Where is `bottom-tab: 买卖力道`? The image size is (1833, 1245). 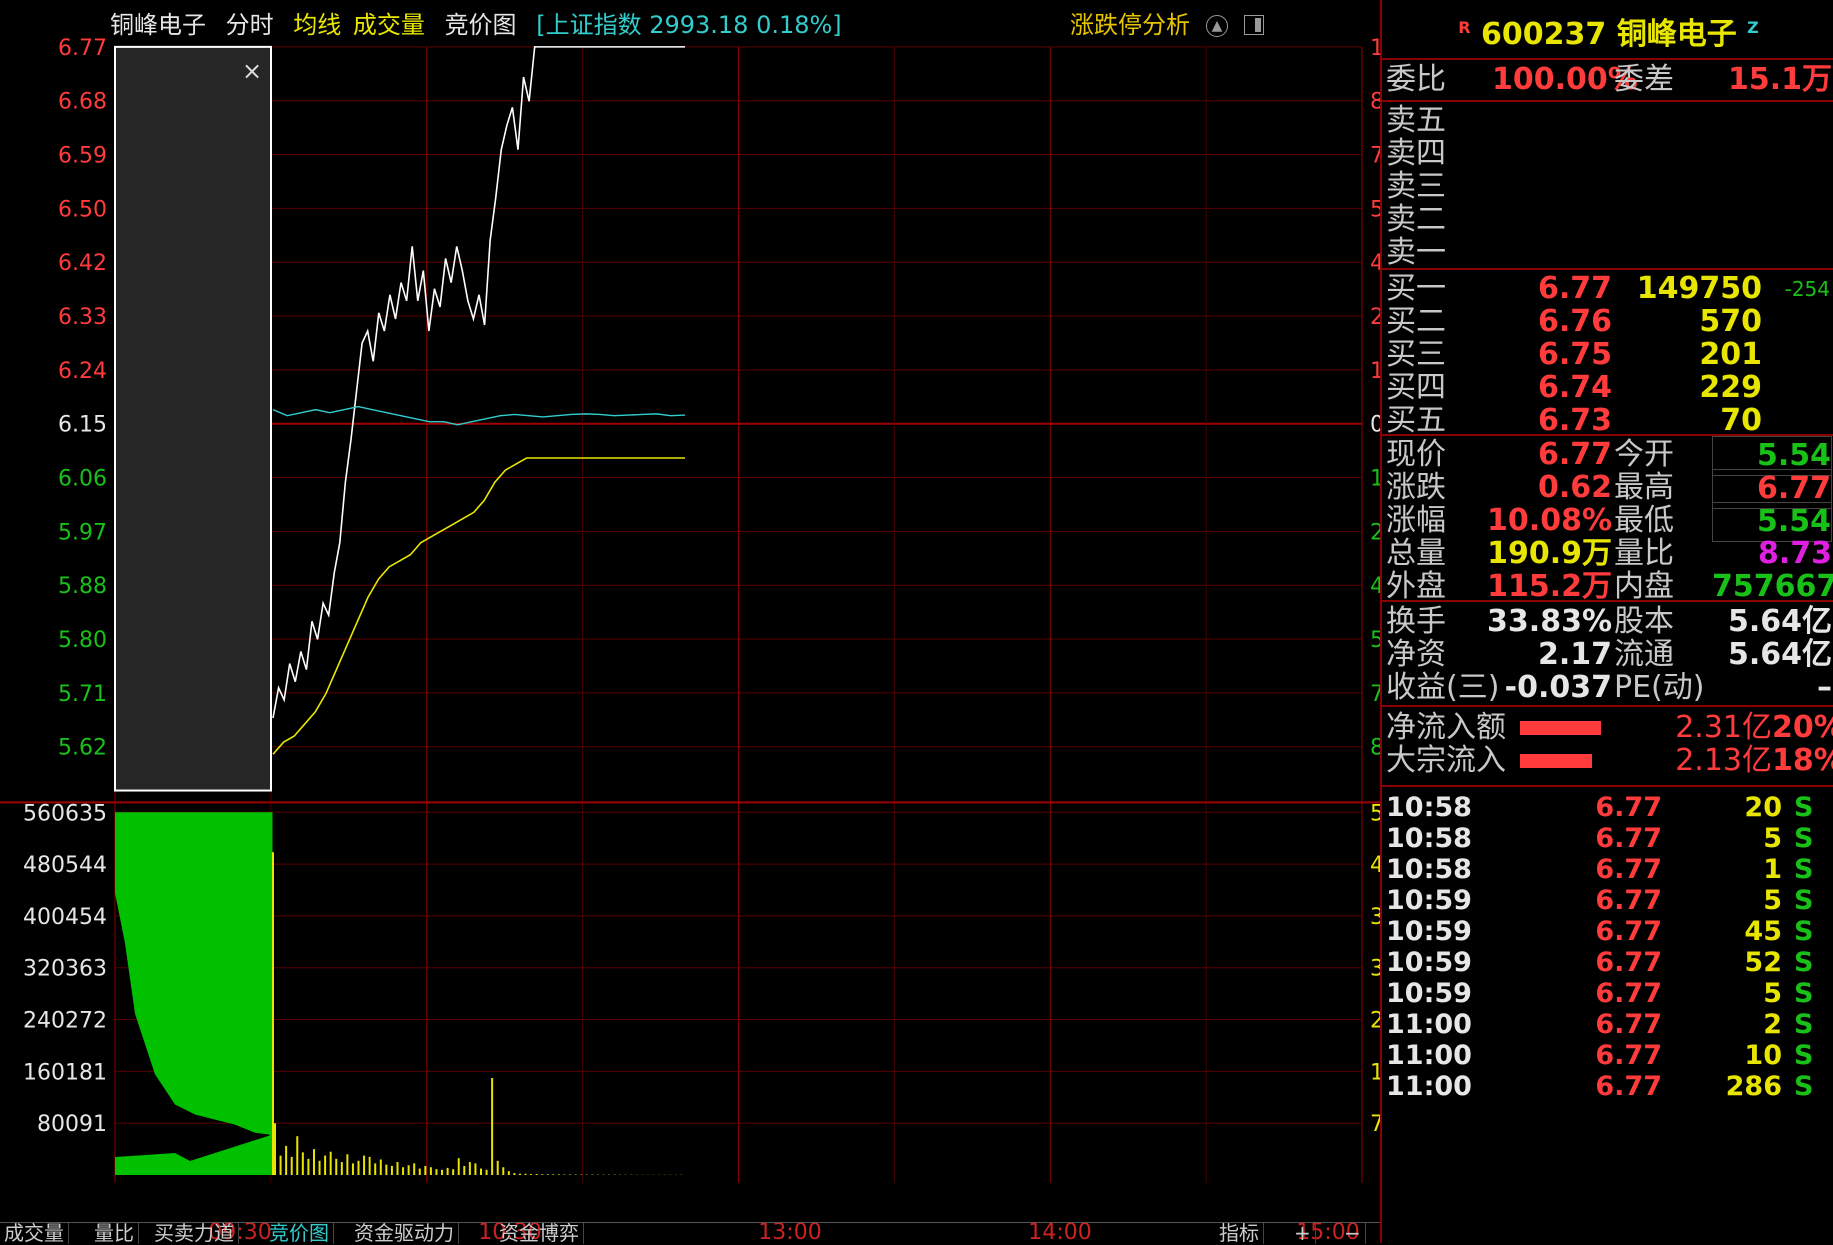
bottom-tab: 买卖力道 is located at coordinates (194, 1233).